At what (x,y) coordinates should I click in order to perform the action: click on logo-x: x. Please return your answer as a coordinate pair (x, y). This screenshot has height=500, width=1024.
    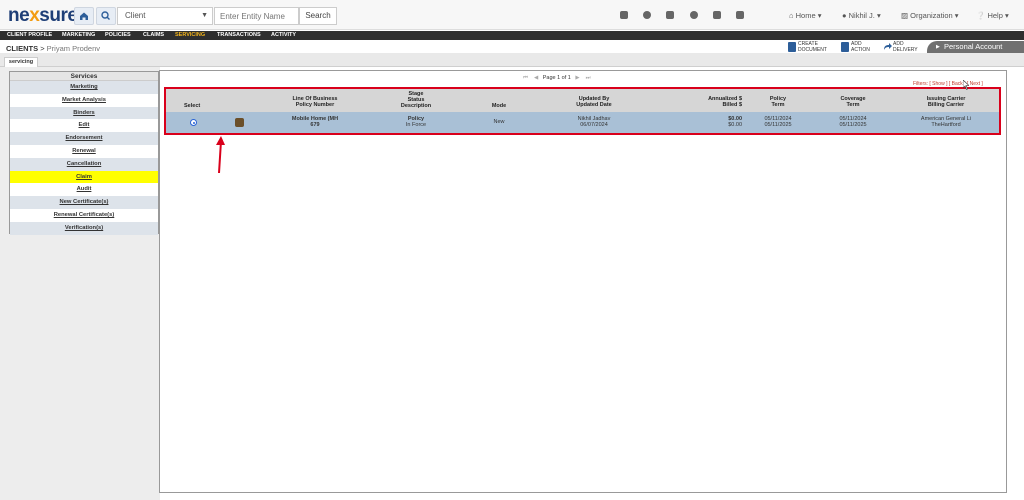
    Looking at the image, I should click on (34, 15).